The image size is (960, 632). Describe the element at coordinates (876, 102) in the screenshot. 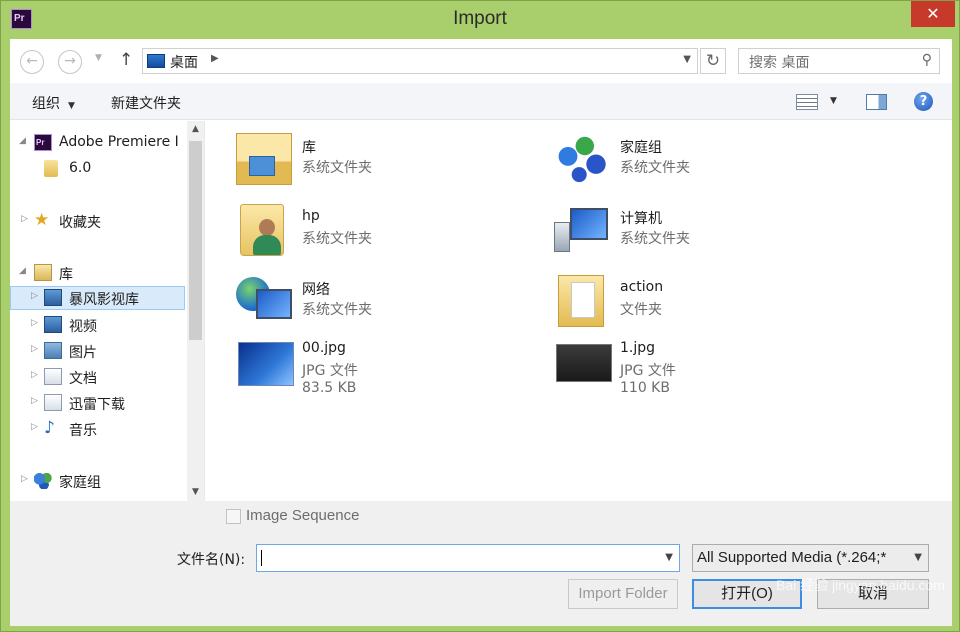

I see `preview-pane-icon` at that location.